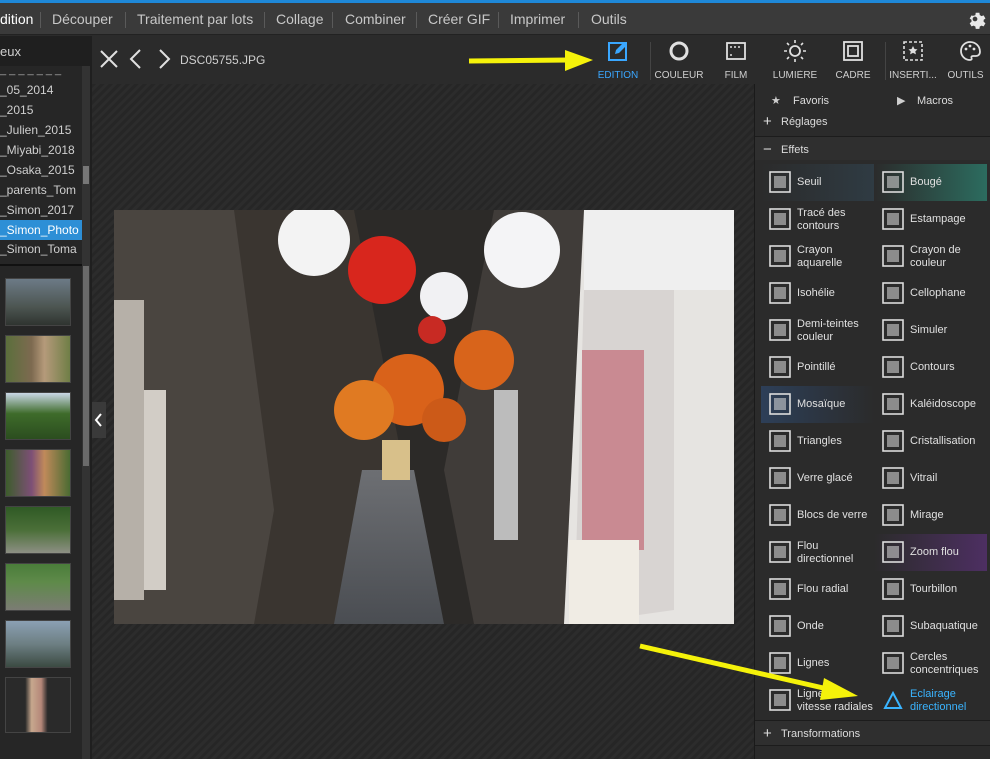 This screenshot has height=759, width=990. I want to click on effect-label: Flou radial, so click(823, 589).